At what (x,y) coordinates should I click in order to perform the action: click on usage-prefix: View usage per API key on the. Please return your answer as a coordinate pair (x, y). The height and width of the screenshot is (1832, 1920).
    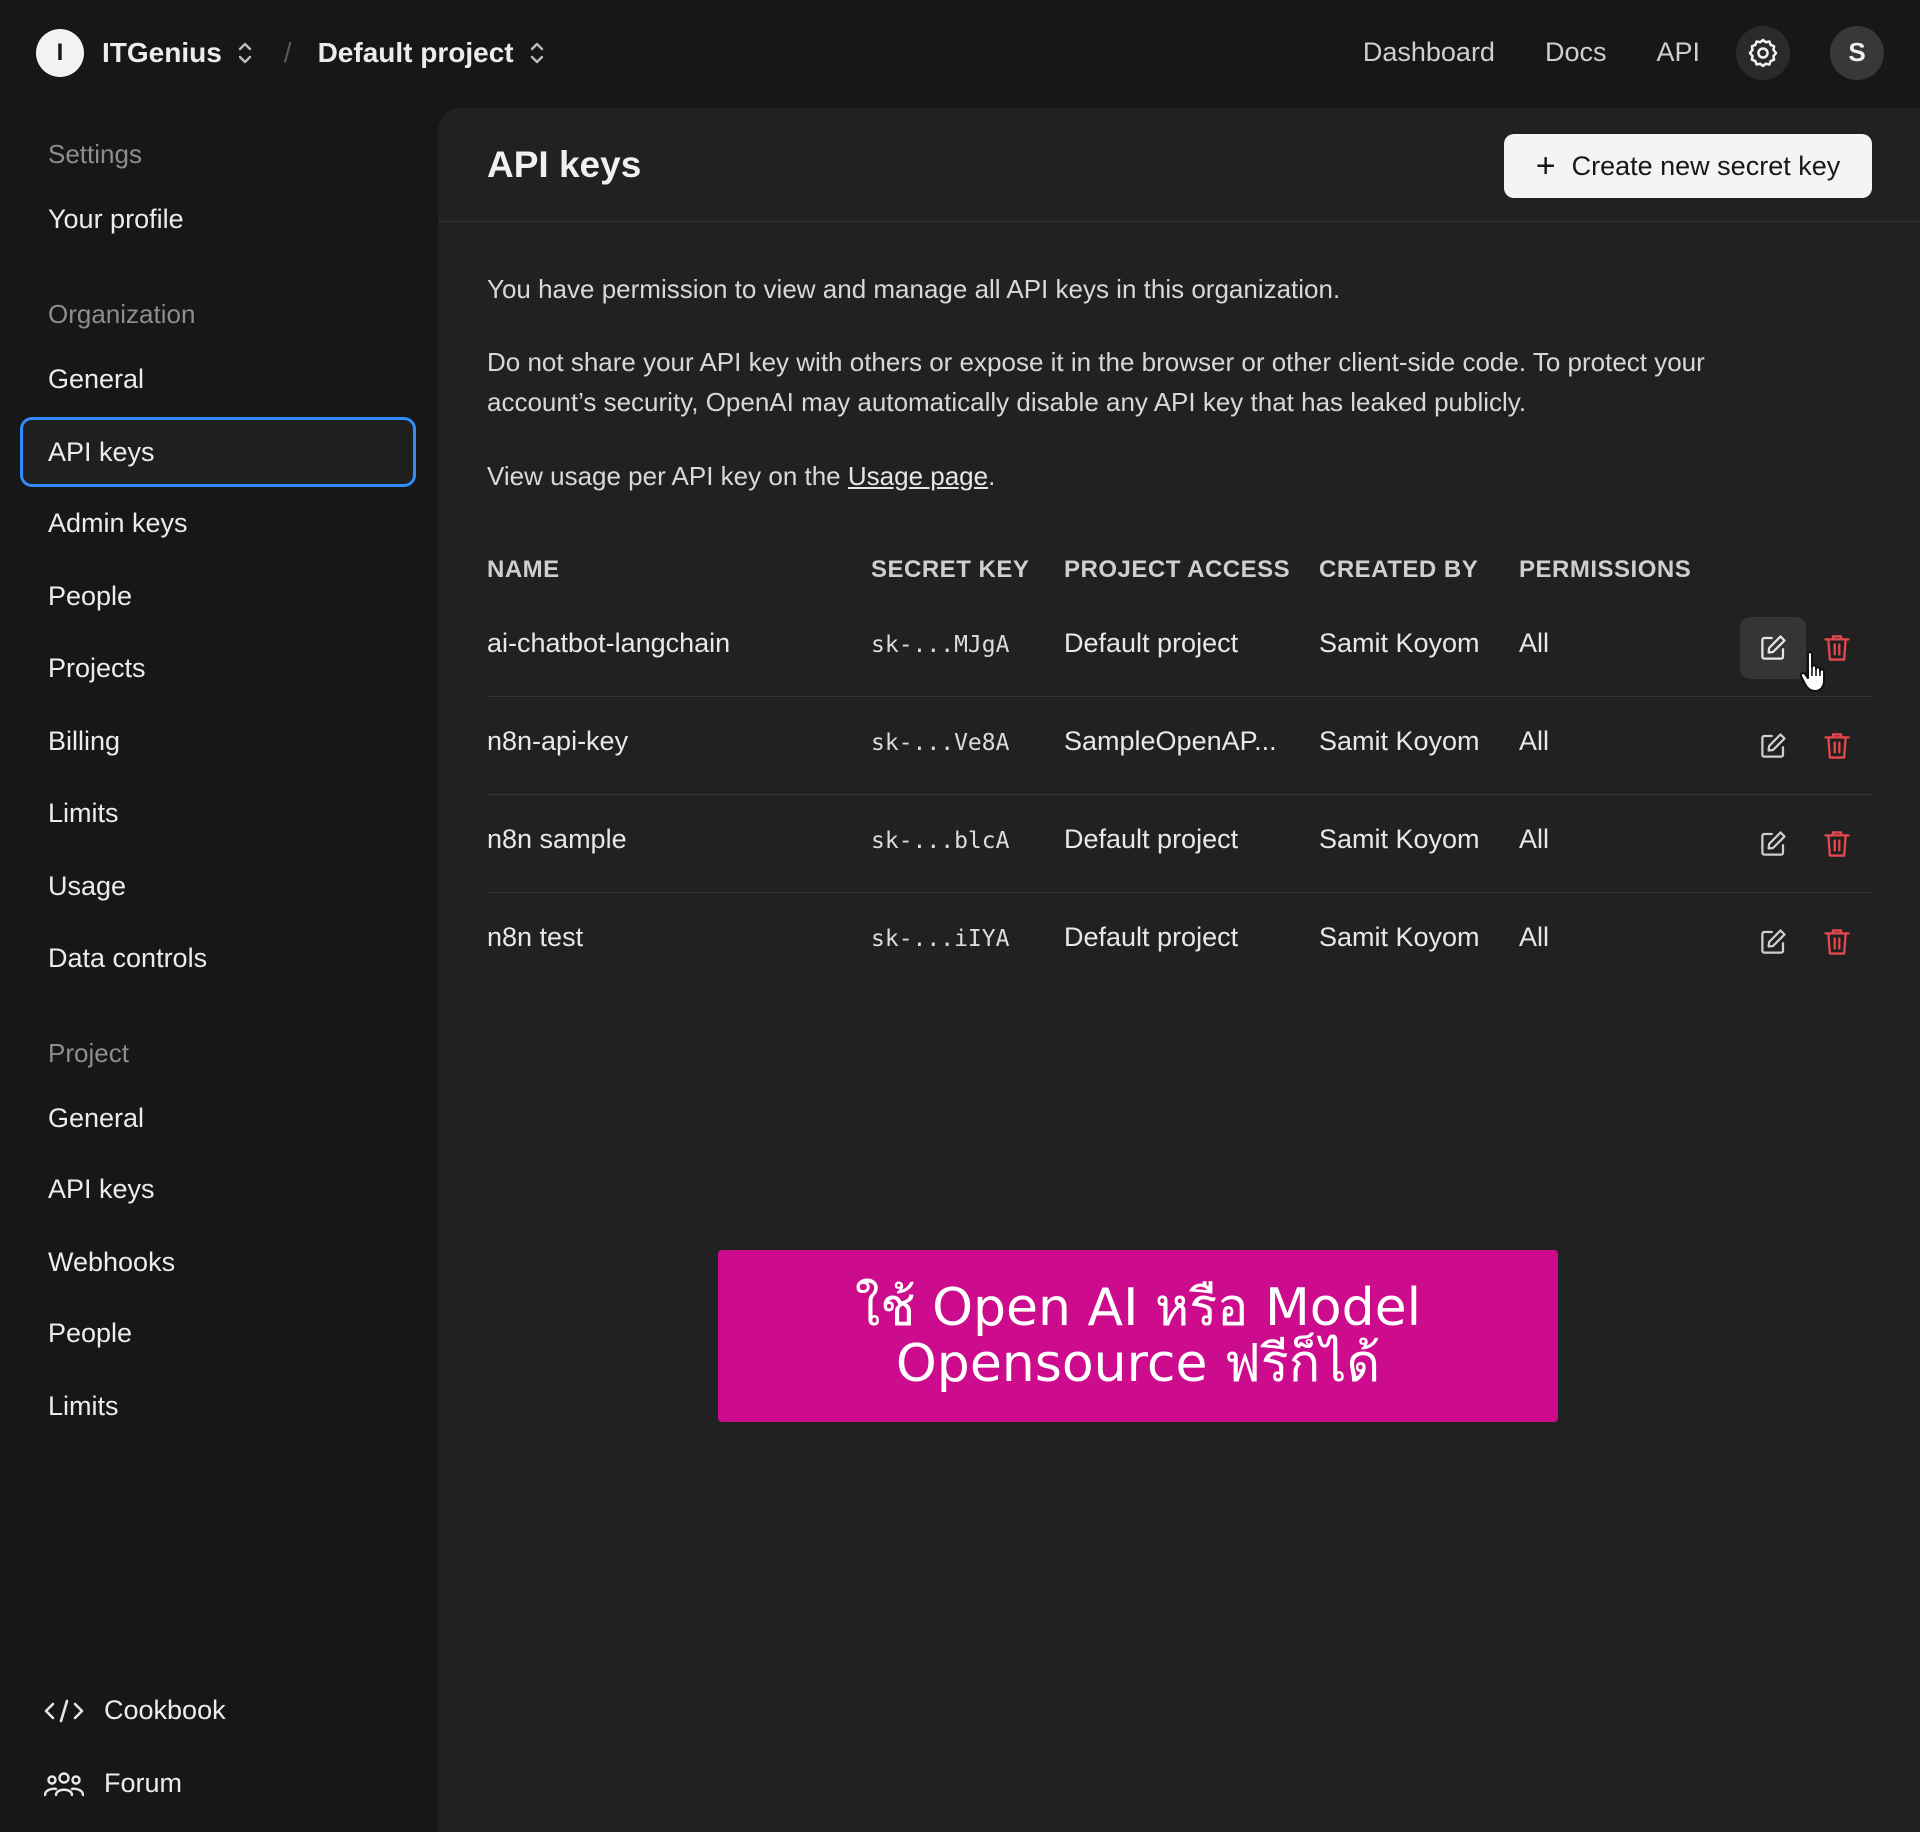
    Looking at the image, I should click on (667, 476).